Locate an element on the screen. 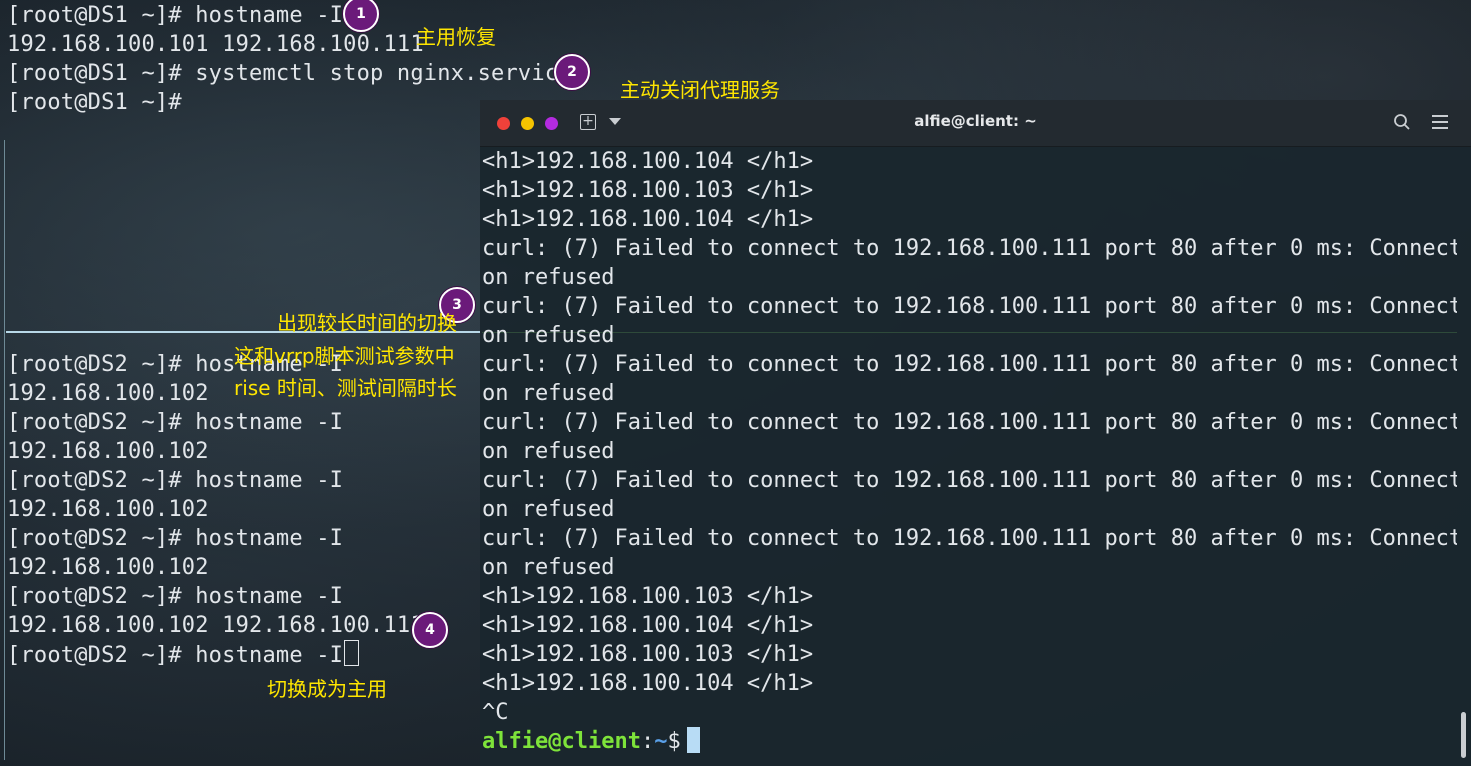 The width and height of the screenshot is (1471, 766). annotation-marker-2: 2 is located at coordinates (572, 72).